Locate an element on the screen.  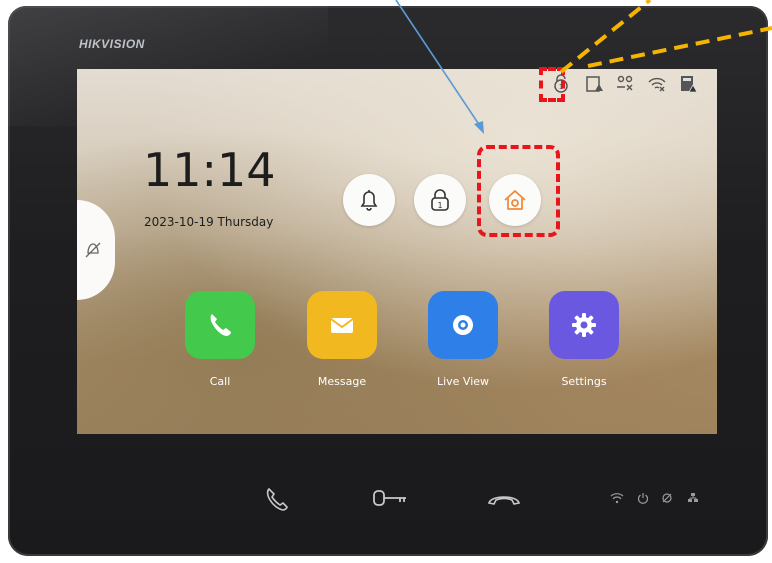
annotation-arrows is located at coordinates (583, 67).